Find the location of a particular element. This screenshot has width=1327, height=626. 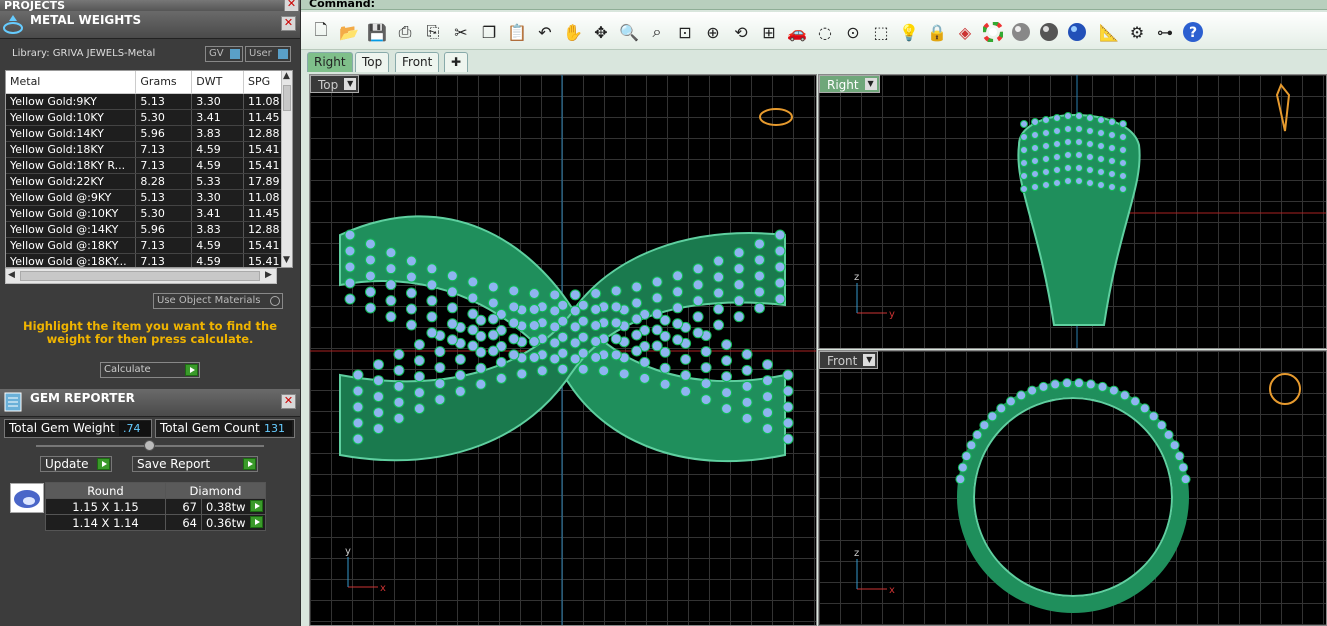

slider-handle is located at coordinates (149, 445).